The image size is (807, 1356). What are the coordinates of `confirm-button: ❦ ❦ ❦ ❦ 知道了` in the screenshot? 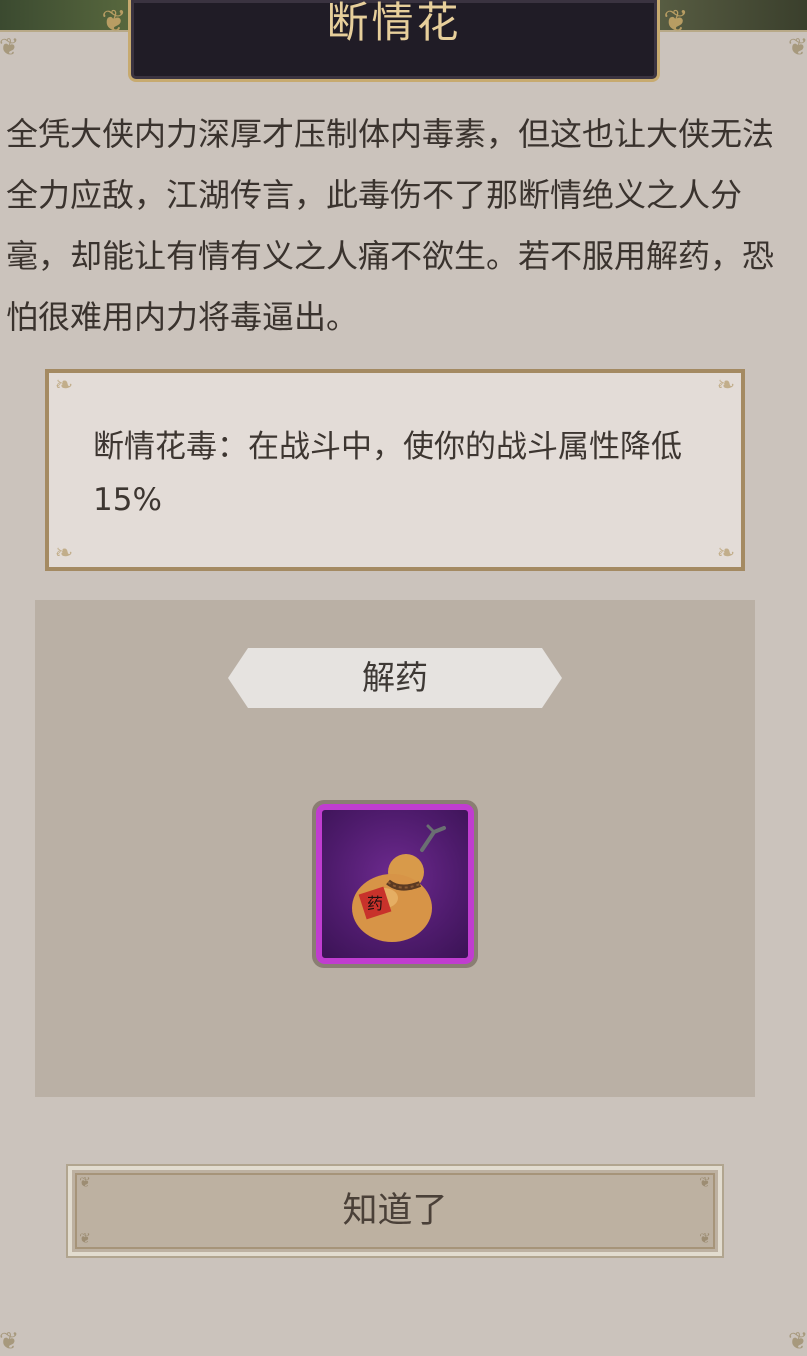 It's located at (395, 1211).